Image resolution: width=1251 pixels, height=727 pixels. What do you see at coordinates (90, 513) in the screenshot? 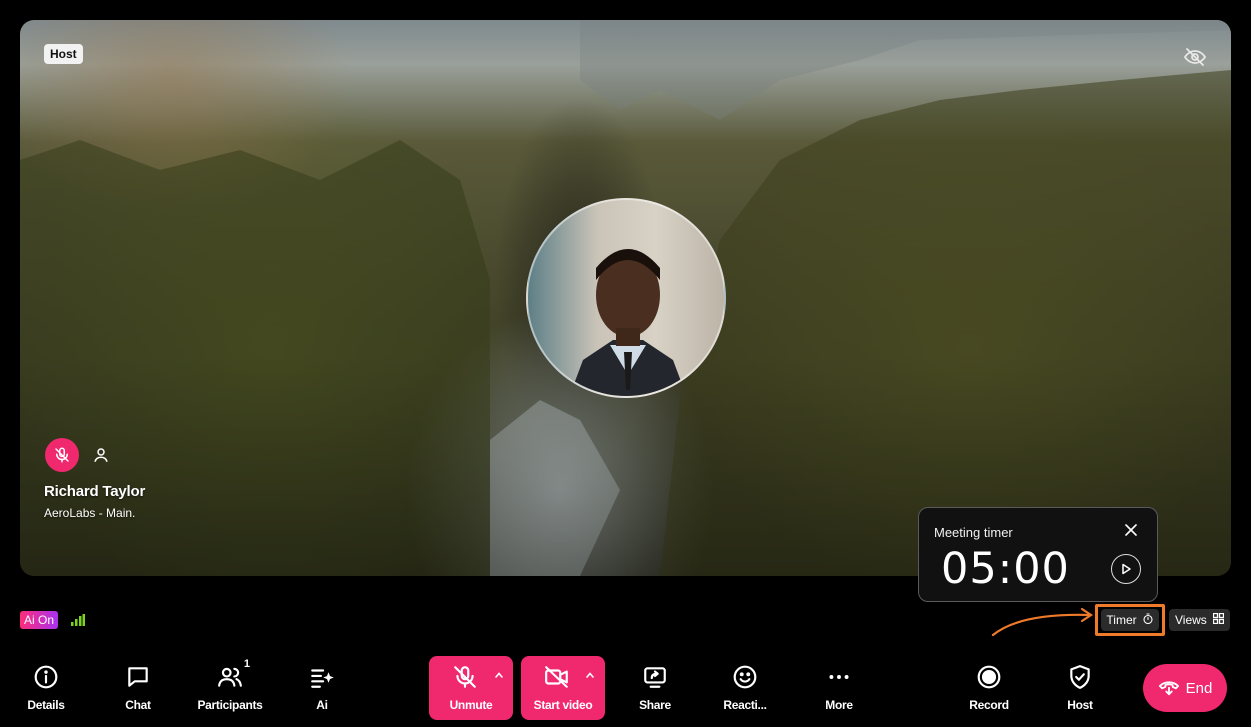
I see `participant-org: AeroLabs - Main.` at bounding box center [90, 513].